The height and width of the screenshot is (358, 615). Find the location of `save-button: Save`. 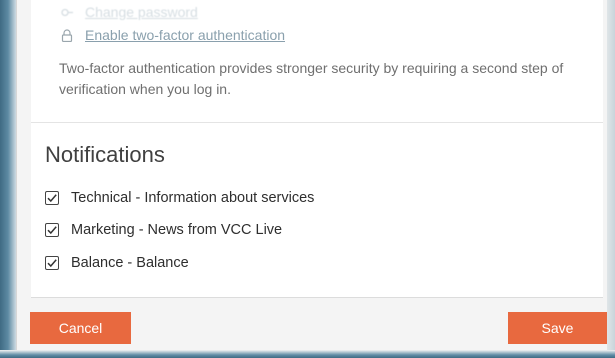

save-button: Save is located at coordinates (557, 328).